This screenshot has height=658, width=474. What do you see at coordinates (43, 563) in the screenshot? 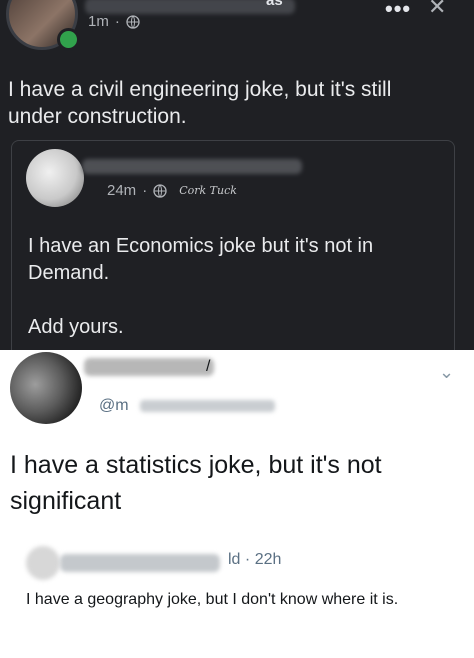
I see `reply-avatar` at bounding box center [43, 563].